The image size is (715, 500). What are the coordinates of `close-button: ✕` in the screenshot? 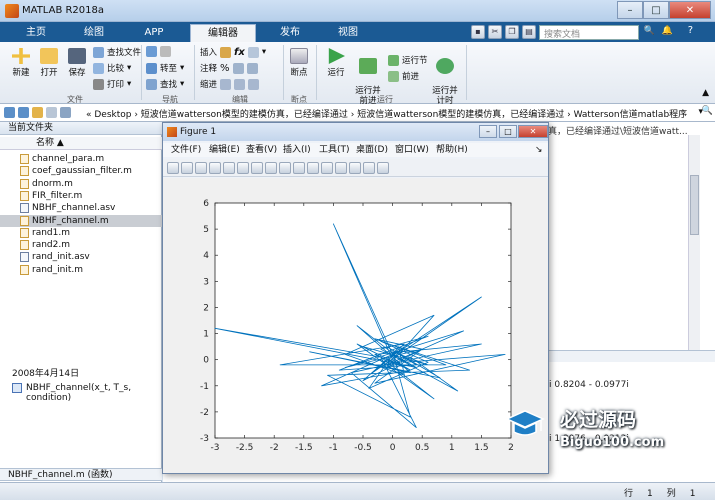 It's located at (690, 10).